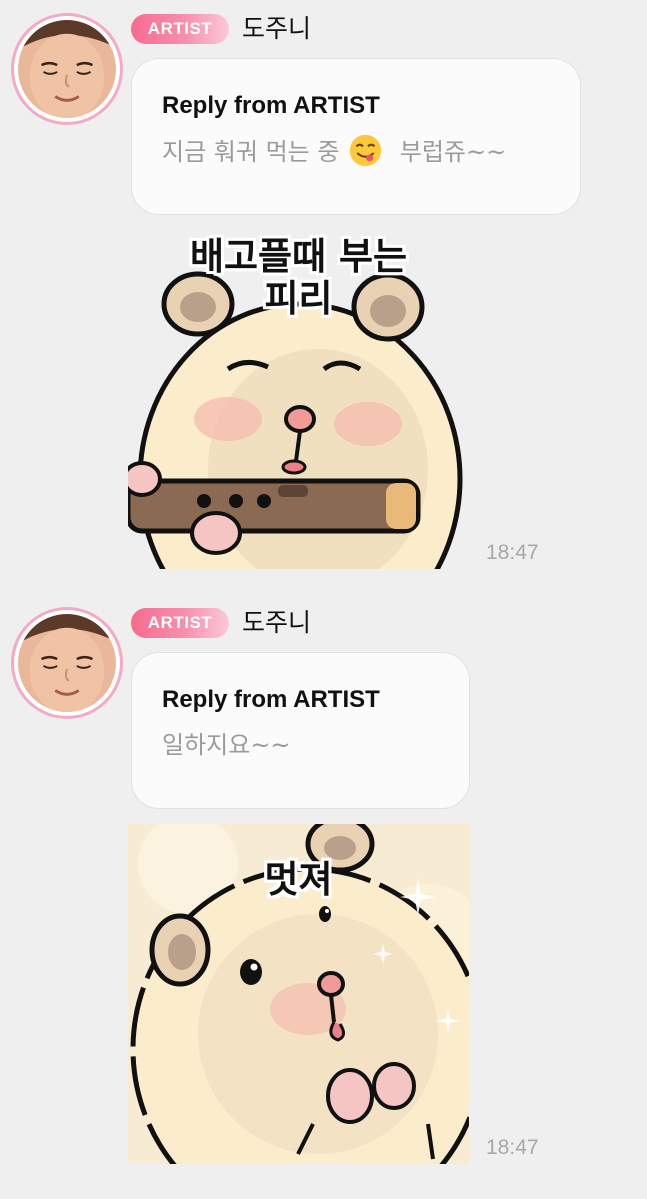 Image resolution: width=647 pixels, height=1199 pixels. Describe the element at coordinates (298, 399) in the screenshot. I see `hamster-flute-sticker: 배고플때 부는 피리` at that location.